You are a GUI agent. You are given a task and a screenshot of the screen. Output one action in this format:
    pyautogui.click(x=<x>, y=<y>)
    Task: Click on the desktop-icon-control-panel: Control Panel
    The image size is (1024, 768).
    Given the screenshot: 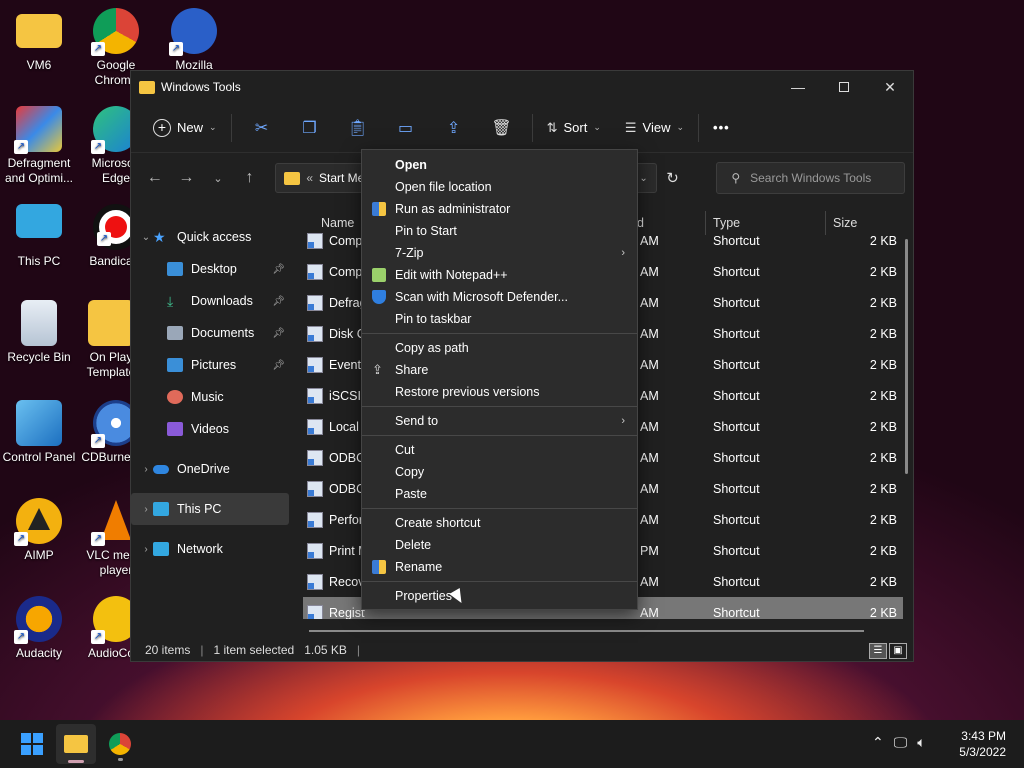 What is the action you would take?
    pyautogui.click(x=39, y=440)
    